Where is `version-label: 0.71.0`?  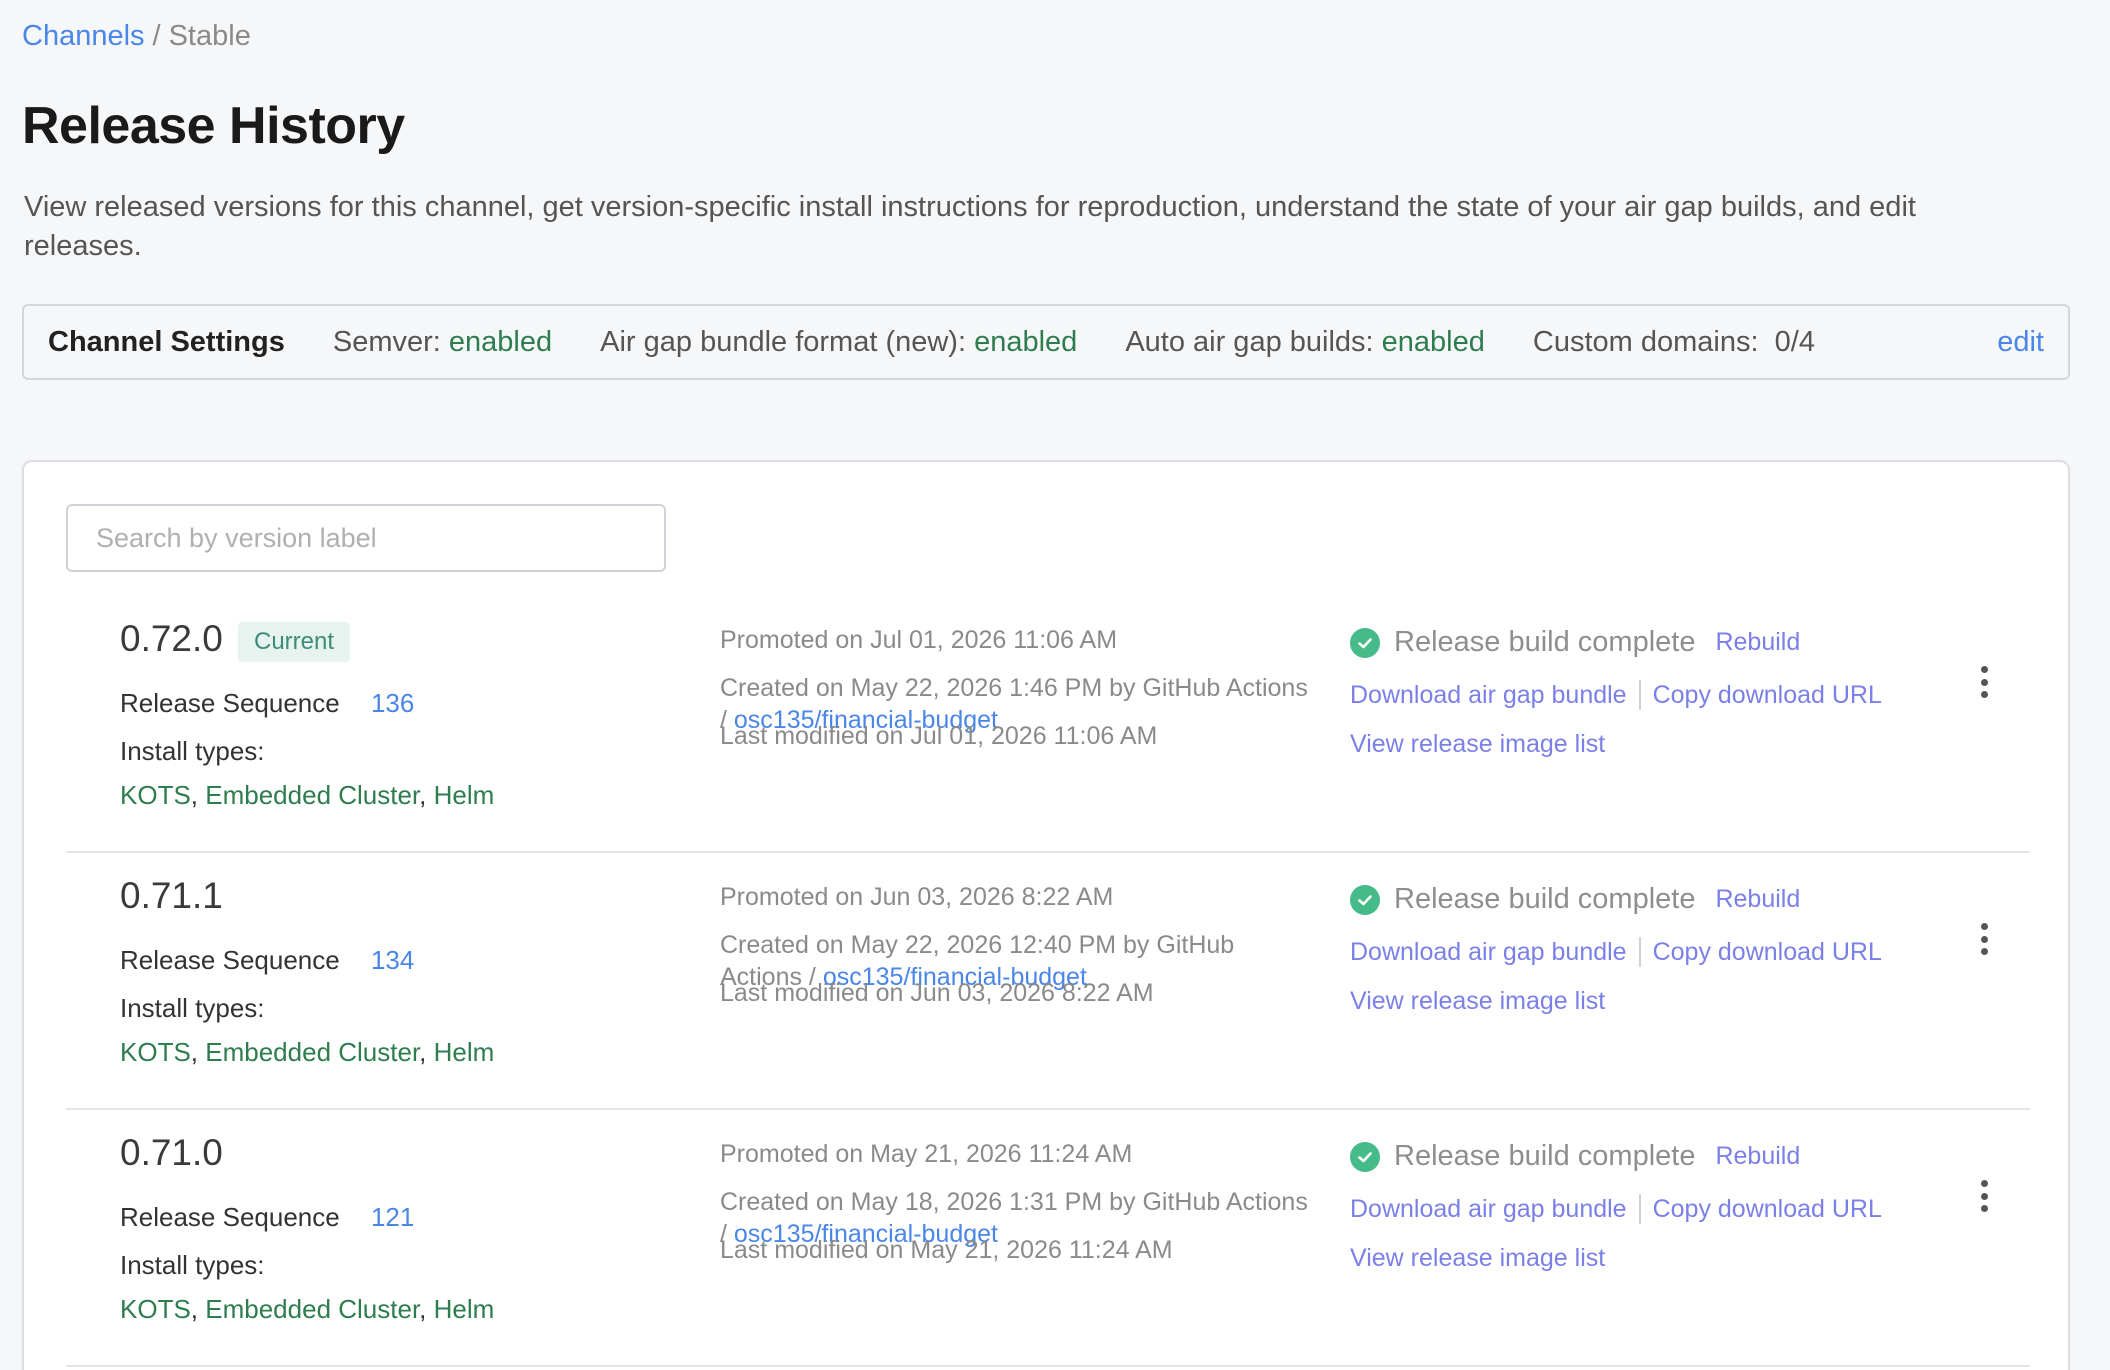 version-label: 0.71.0 is located at coordinates (171, 1152).